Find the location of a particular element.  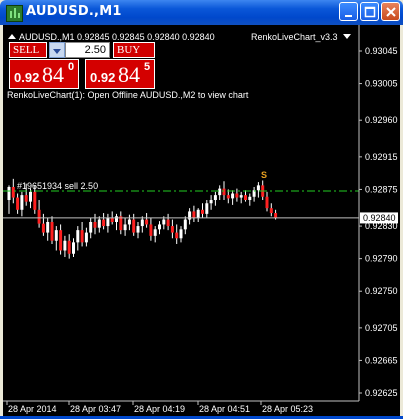

buy-price-big: 84 is located at coordinates (129, 74).